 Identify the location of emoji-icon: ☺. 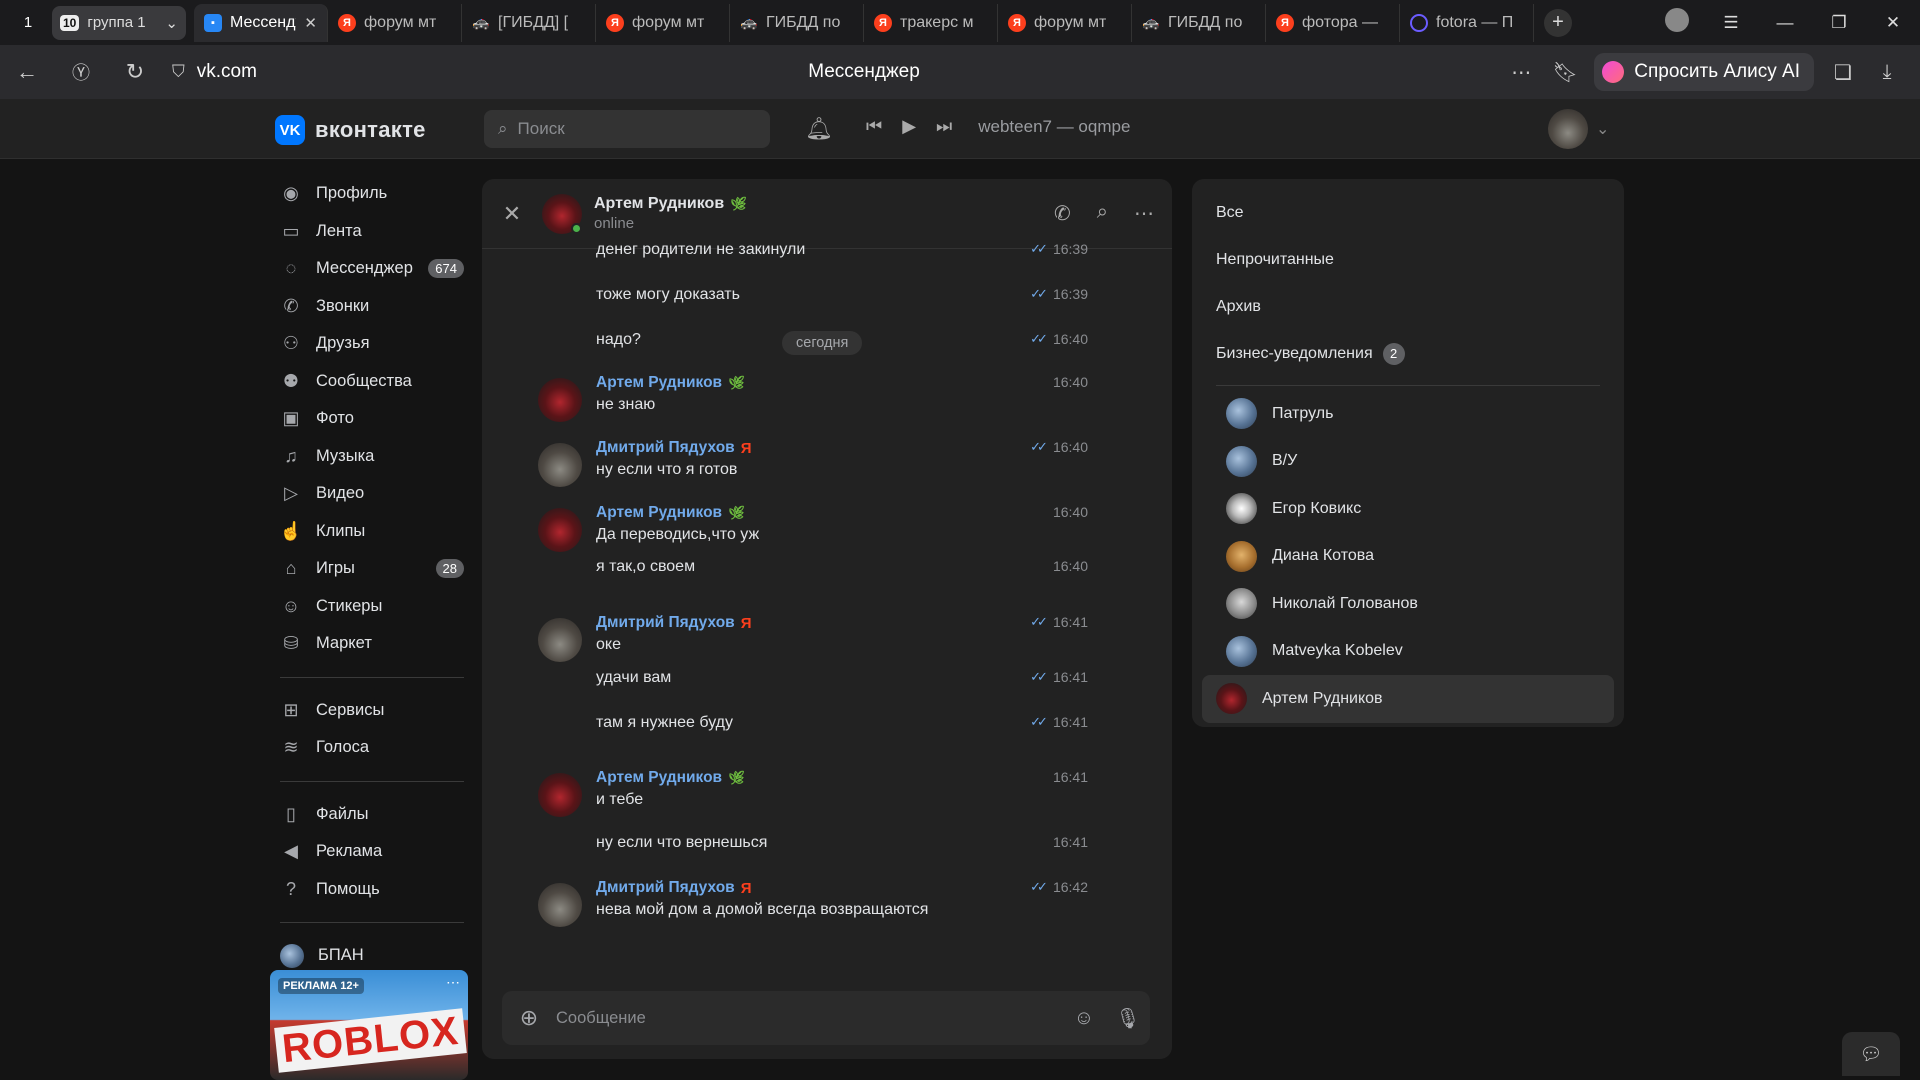
(1084, 1018).